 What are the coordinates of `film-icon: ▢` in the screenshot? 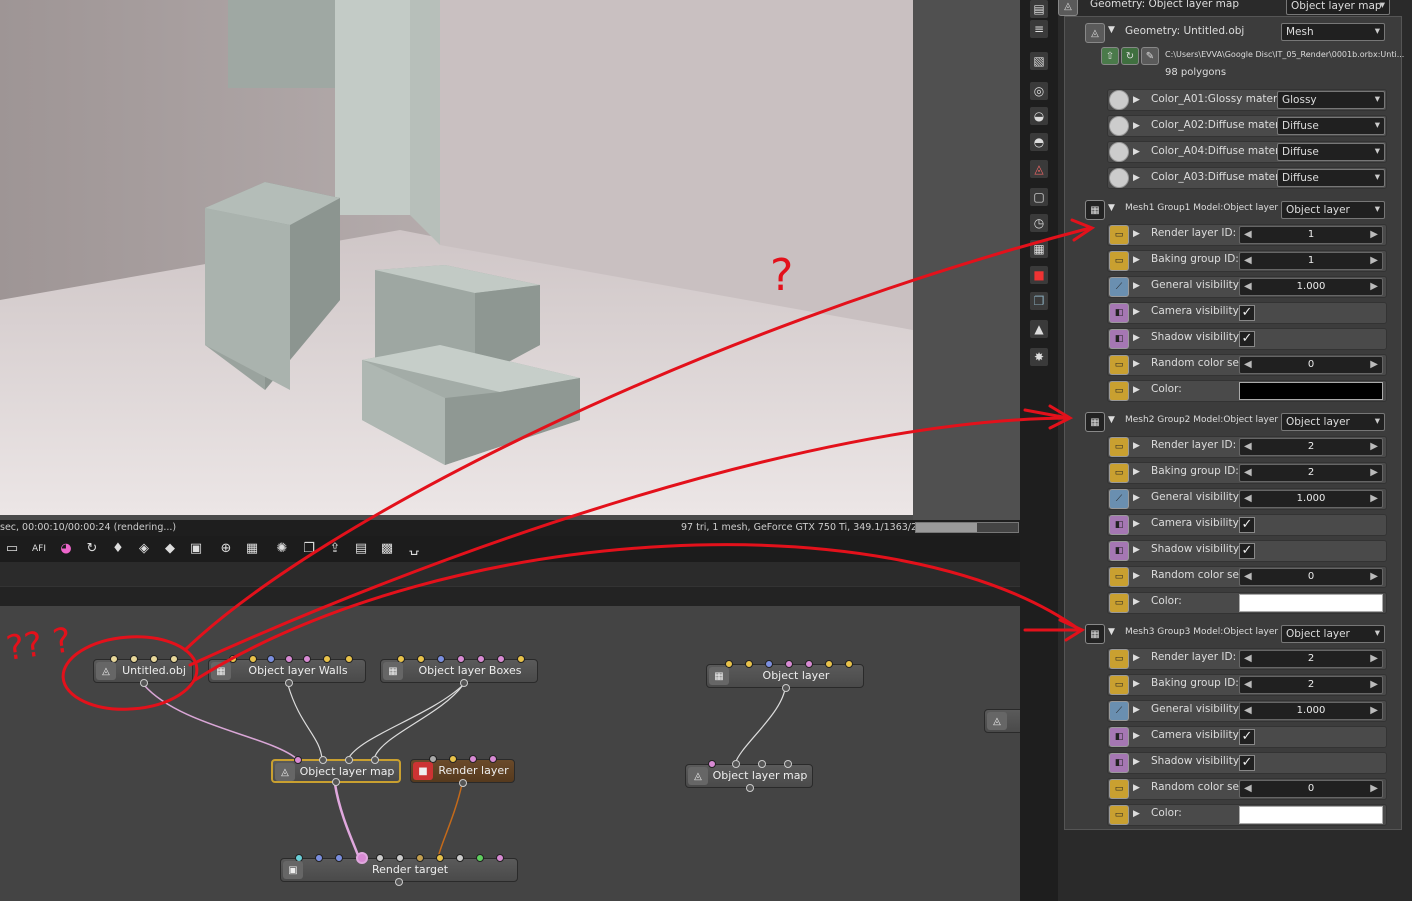 It's located at (1039, 197).